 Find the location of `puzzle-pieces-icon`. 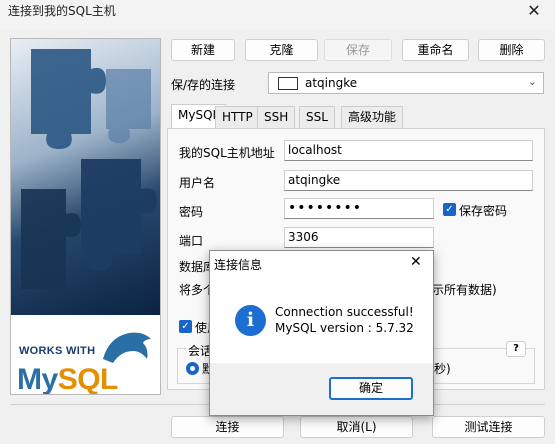

puzzle-pieces-icon is located at coordinates (89, 169).